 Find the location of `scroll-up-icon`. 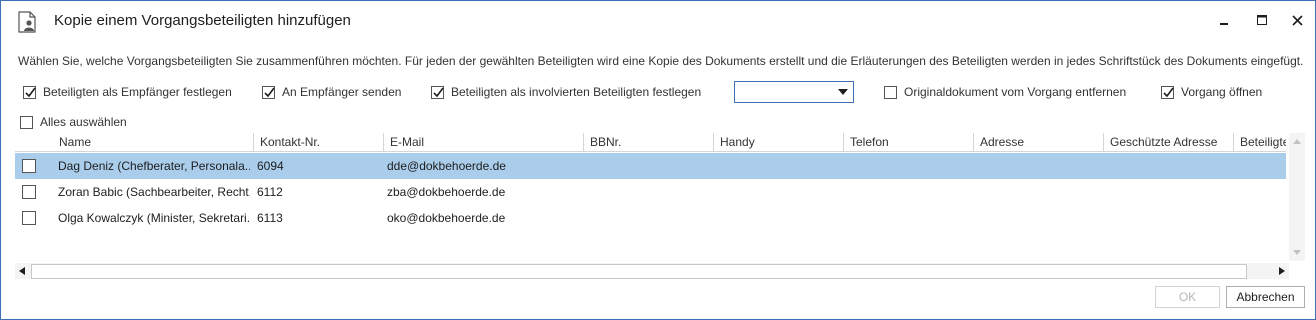

scroll-up-icon is located at coordinates (1297, 141).